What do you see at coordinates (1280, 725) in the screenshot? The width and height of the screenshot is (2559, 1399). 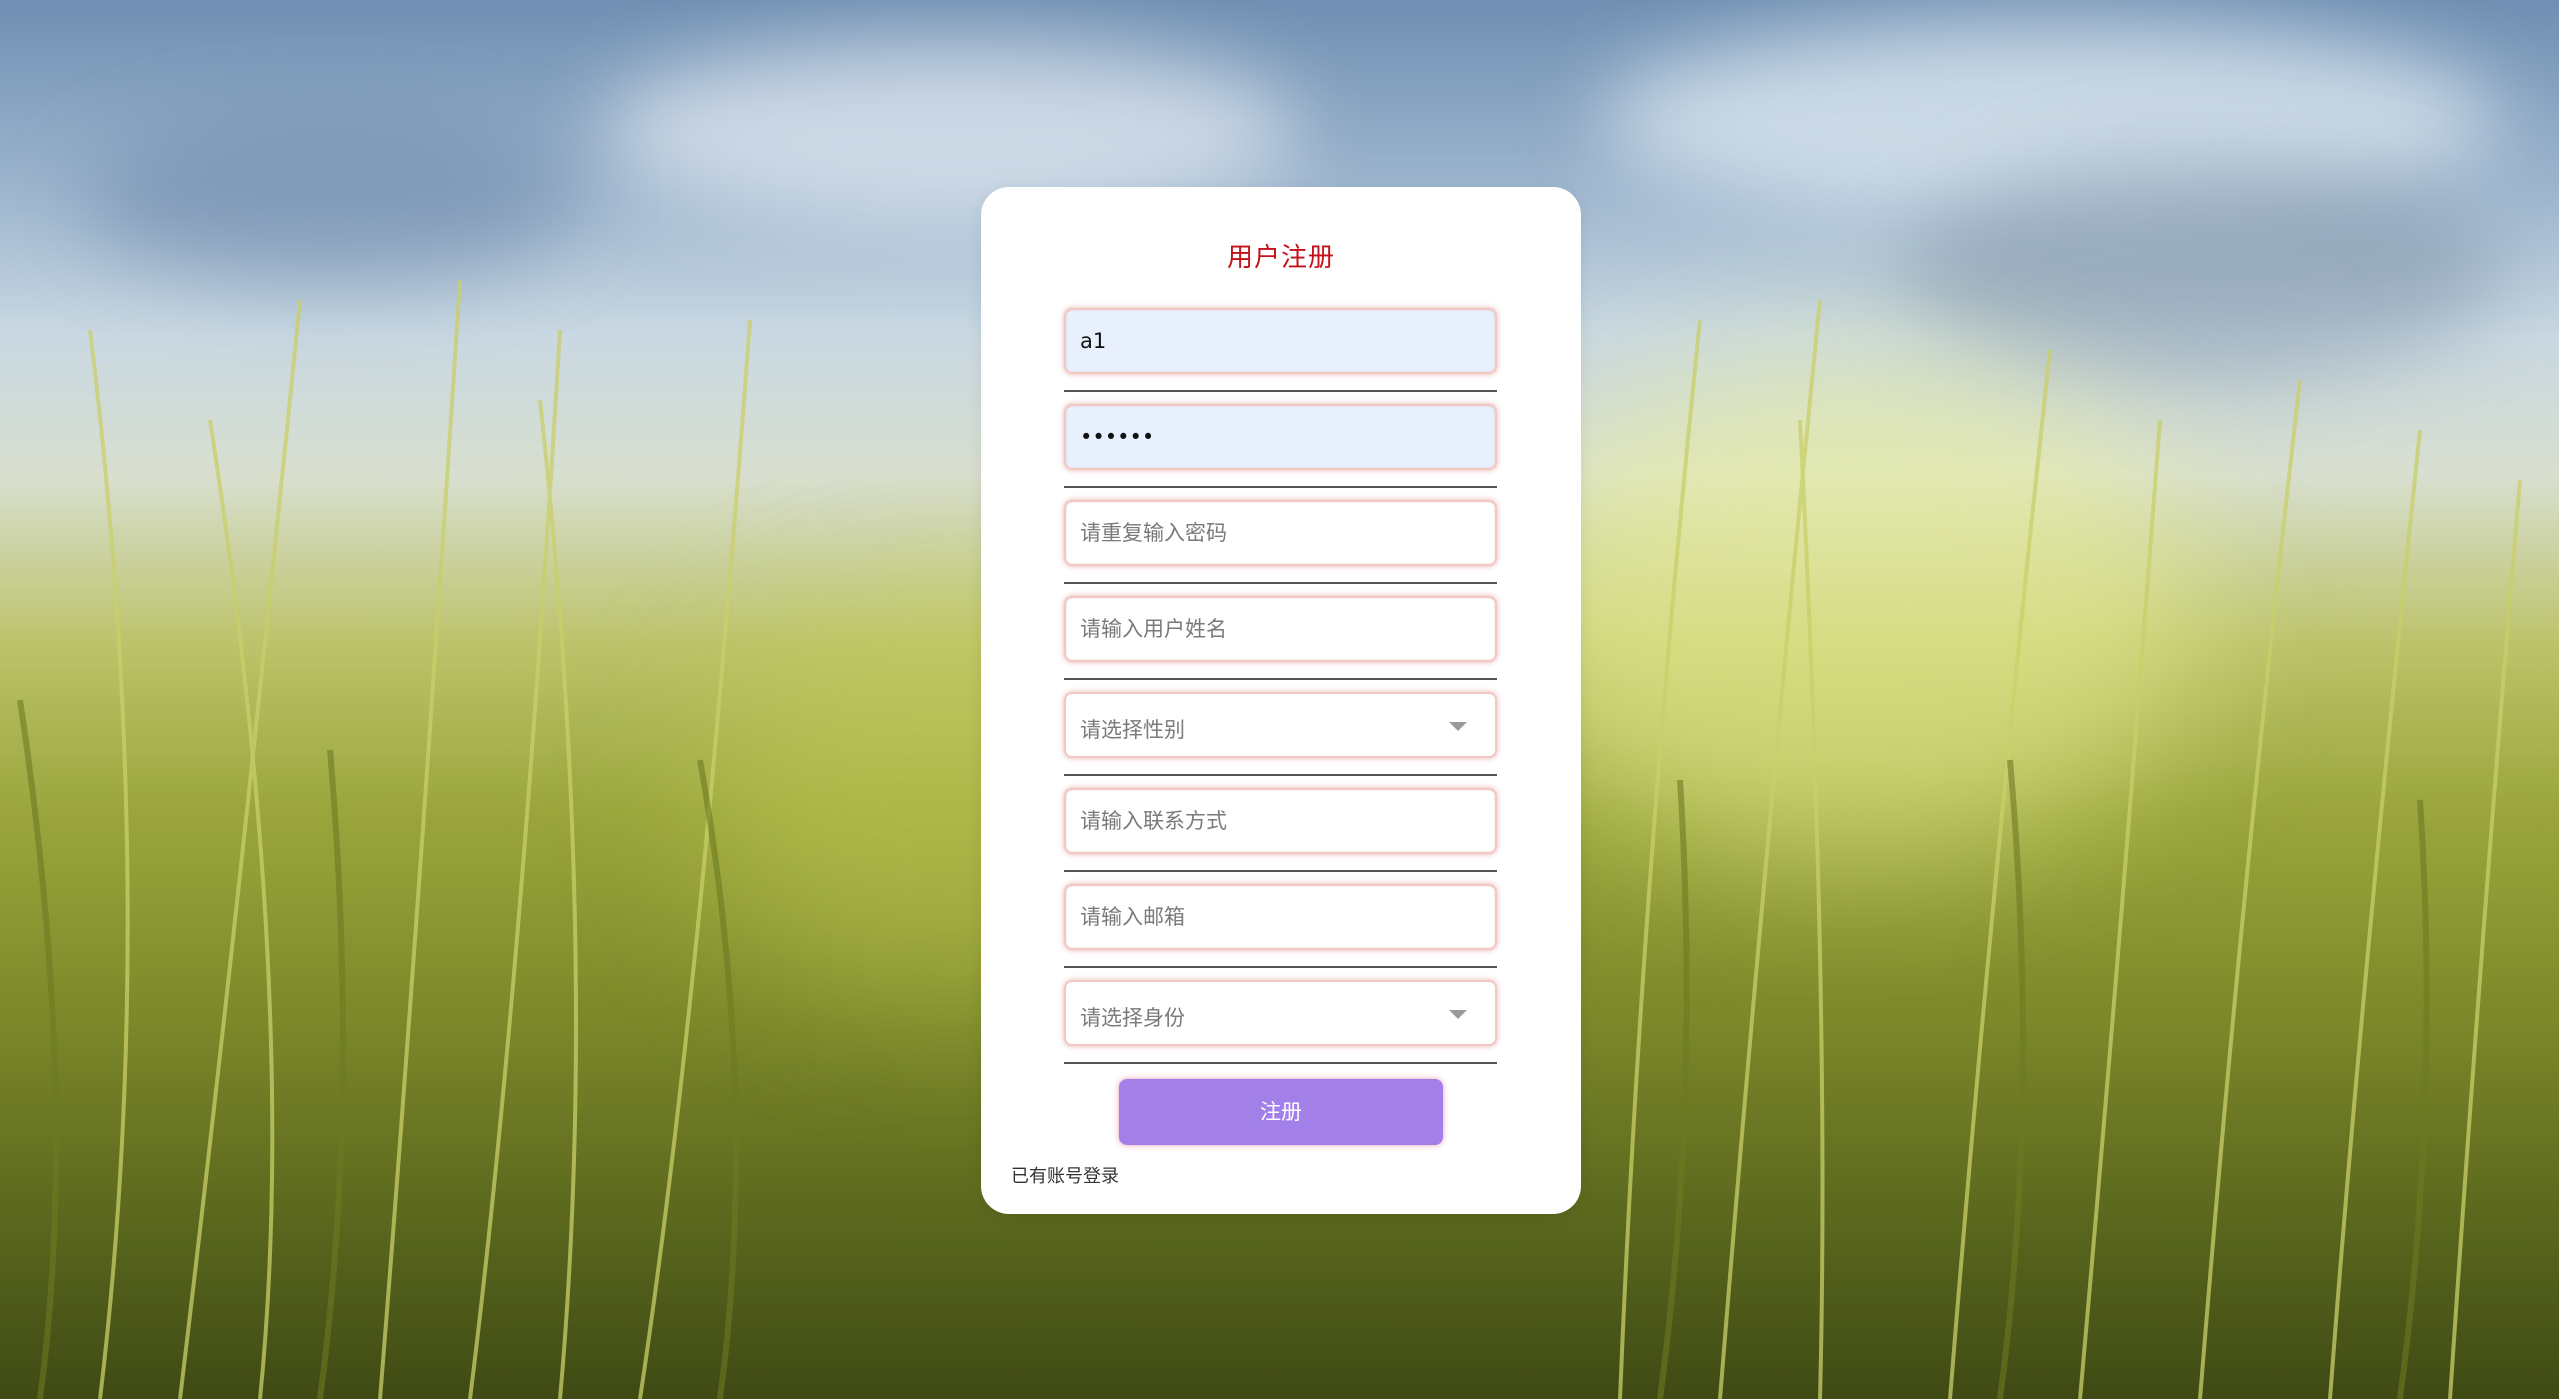 I see `gender-select: 请选择性别` at bounding box center [1280, 725].